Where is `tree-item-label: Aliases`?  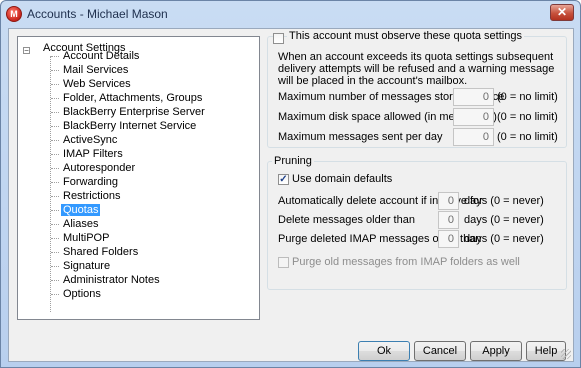
tree-item-label: Aliases is located at coordinates (81, 224).